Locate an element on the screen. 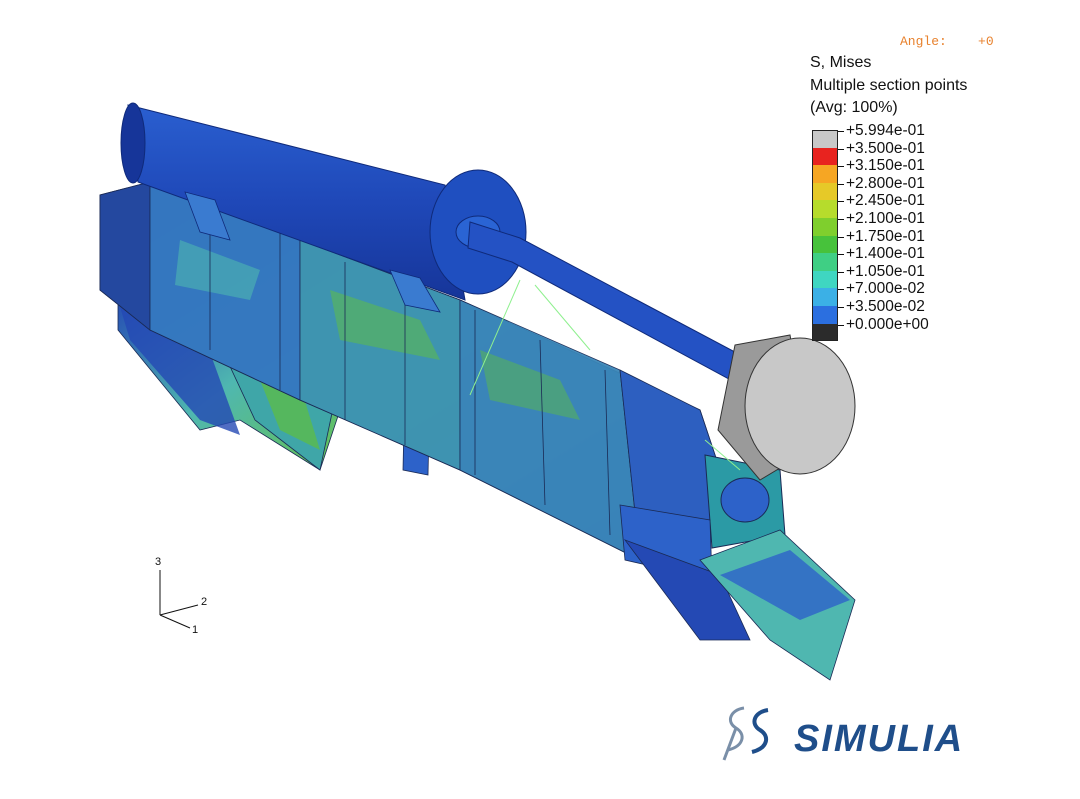  legend-value: +2.800e-01 is located at coordinates (883, 184).